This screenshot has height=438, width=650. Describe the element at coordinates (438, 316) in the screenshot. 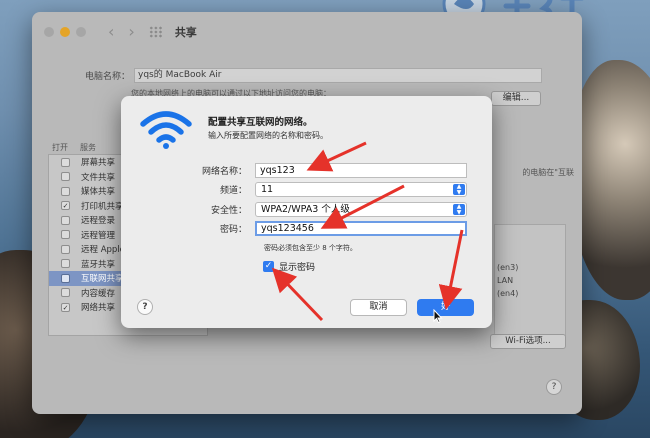

I see `mouse-cursor-icon` at that location.